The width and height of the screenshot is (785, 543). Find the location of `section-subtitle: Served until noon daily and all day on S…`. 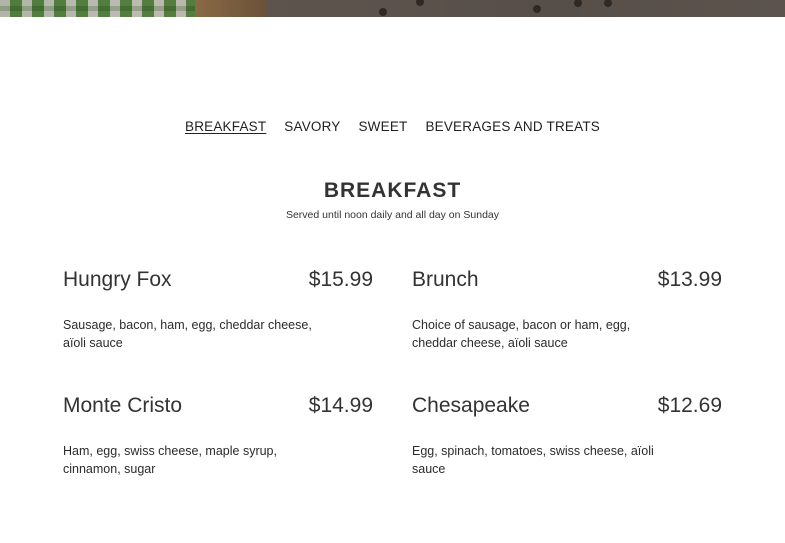

section-subtitle: Served until noon daily and all day on S… is located at coordinates (392, 215).